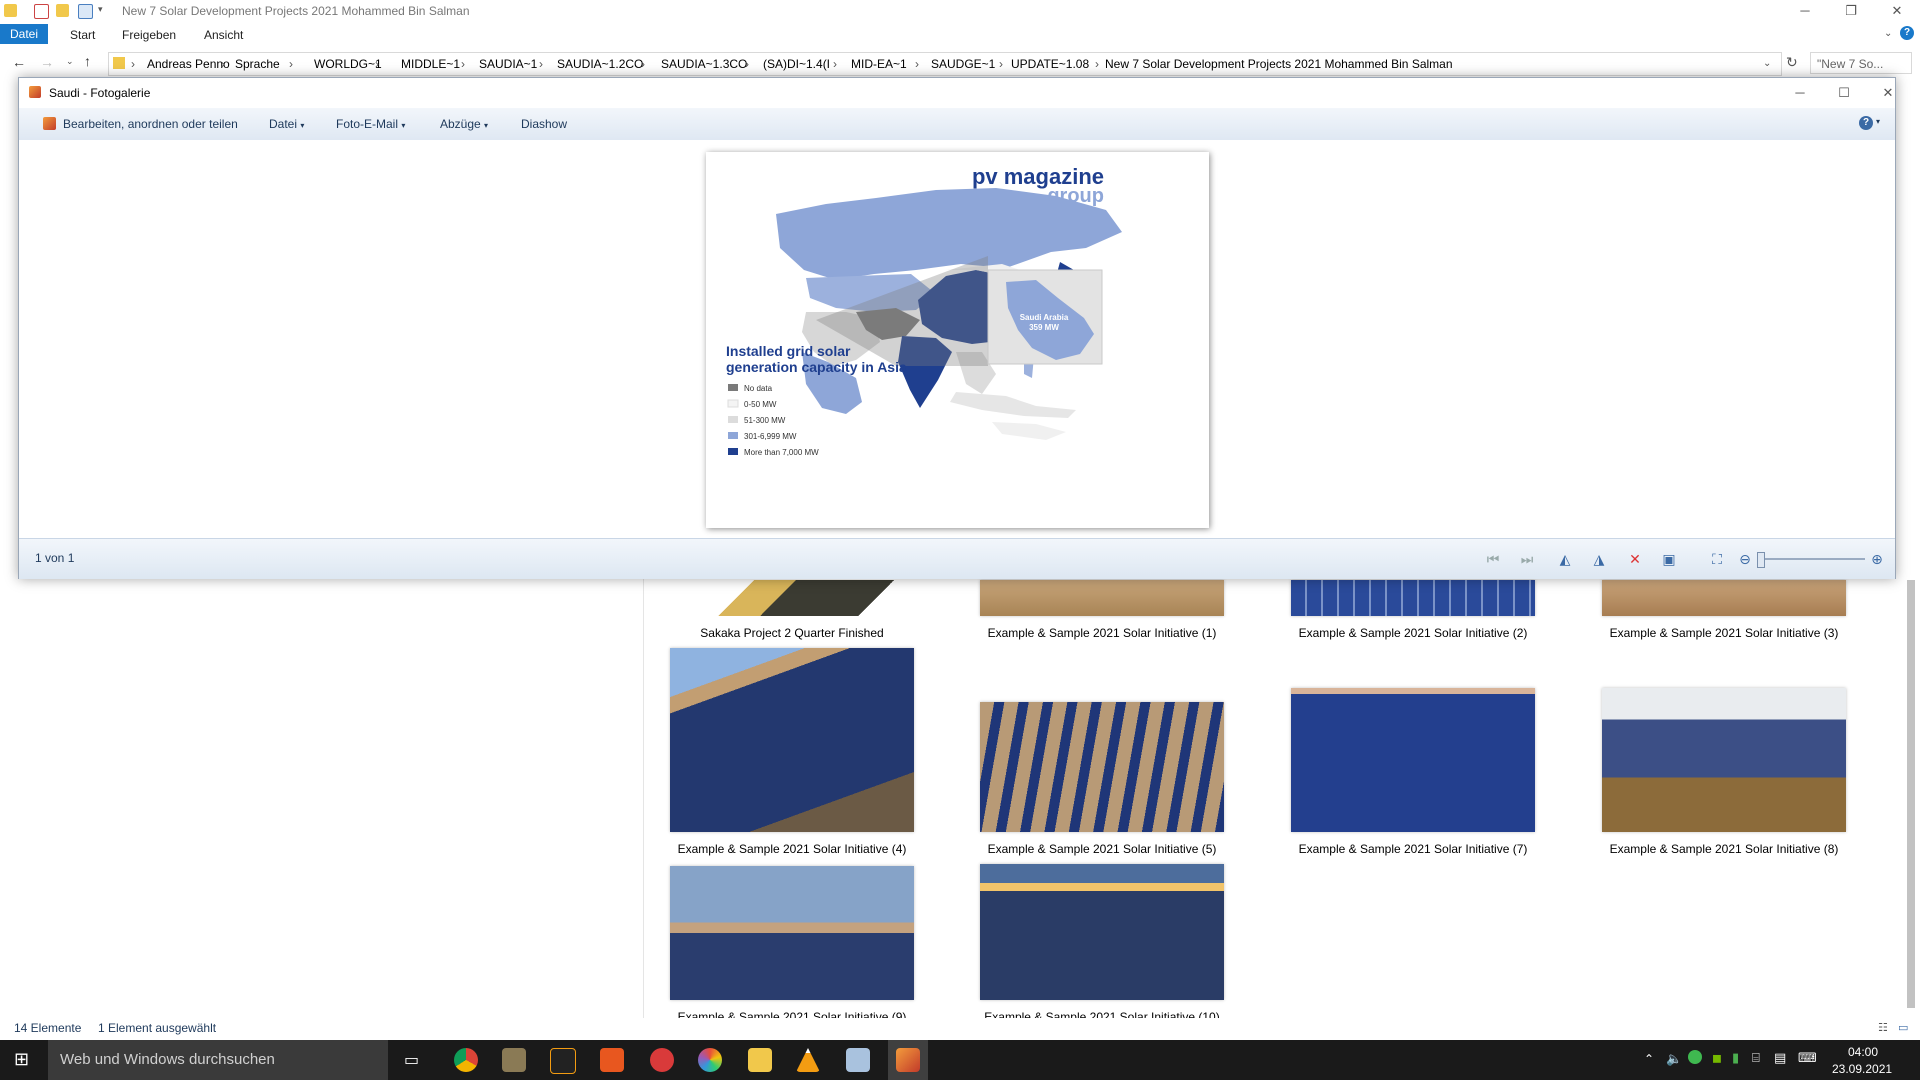 The width and height of the screenshot is (1920, 1080). What do you see at coordinates (286, 124) in the screenshot?
I see `file-menu: Datei ▾` at bounding box center [286, 124].